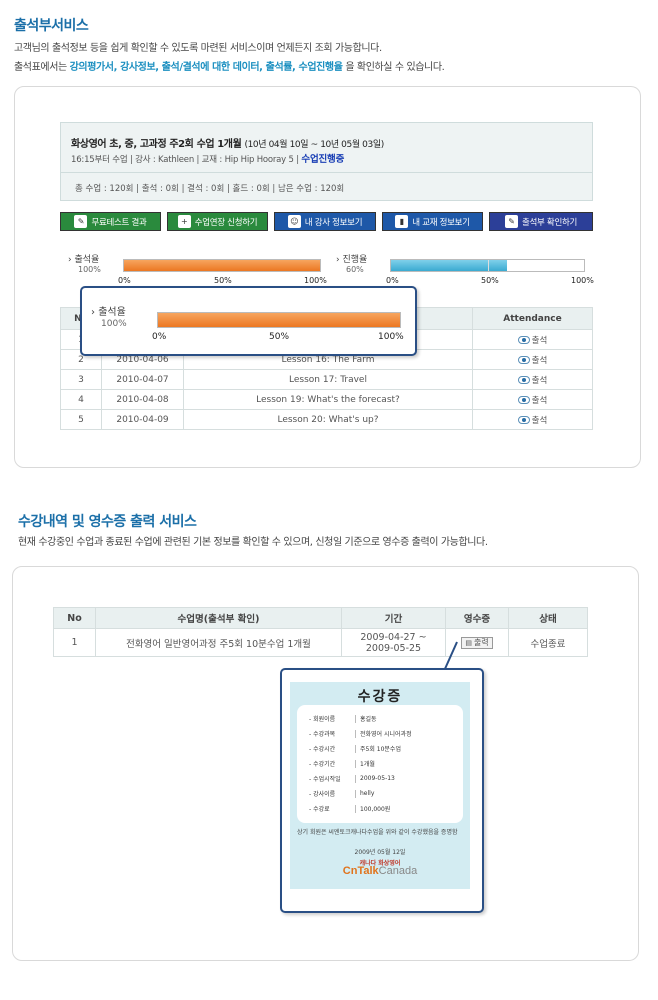 The width and height of the screenshot is (658, 1000). Describe the element at coordinates (107, 522) in the screenshot. I see `receipt-service-title: 수강내역 및 영수증 출력 서비스` at that location.